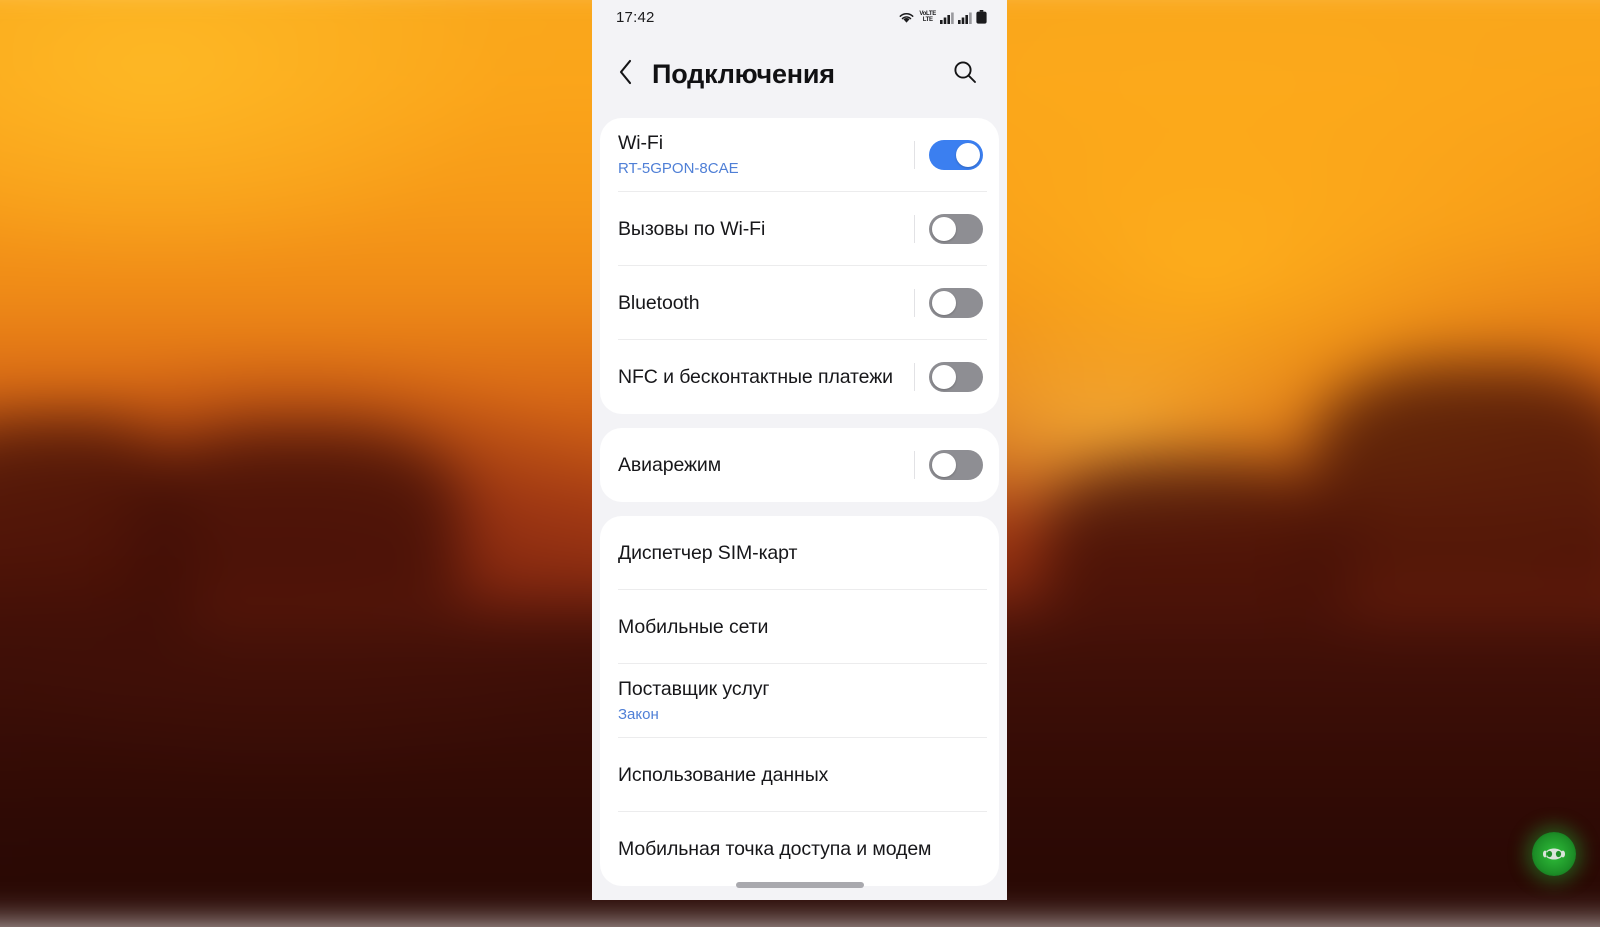 The image size is (1600, 927). I want to click on wifi-icon, so click(906, 17).